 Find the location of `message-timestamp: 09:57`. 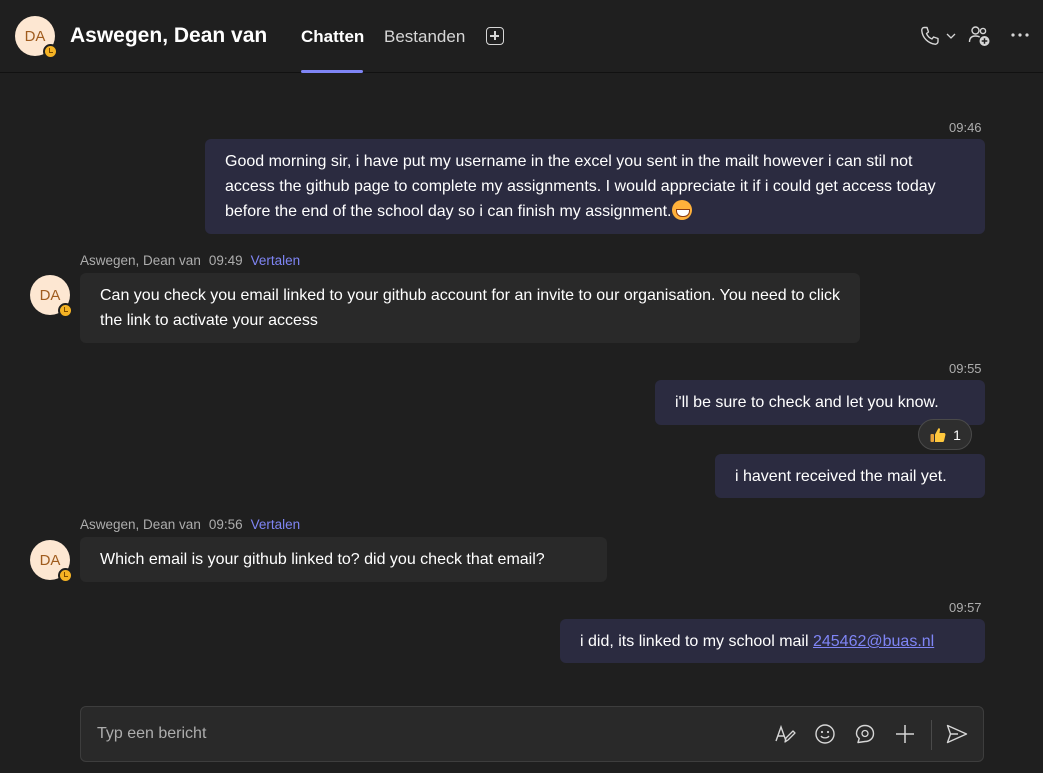

message-timestamp: 09:57 is located at coordinates (965, 607).